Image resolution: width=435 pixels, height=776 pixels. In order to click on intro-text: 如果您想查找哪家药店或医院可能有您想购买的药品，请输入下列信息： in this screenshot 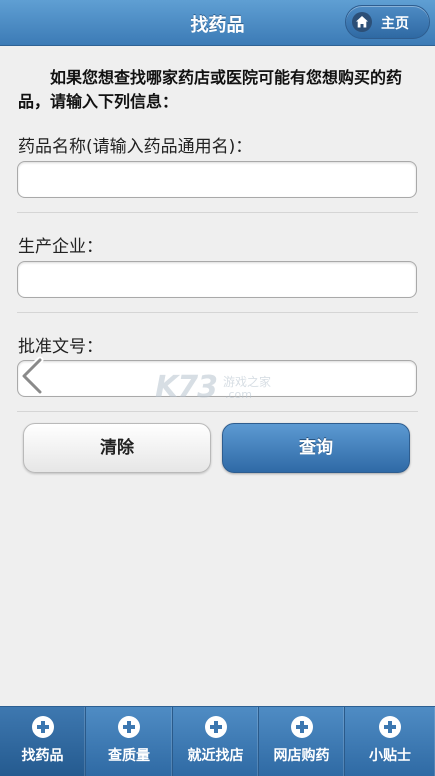, I will do `click(210, 89)`.